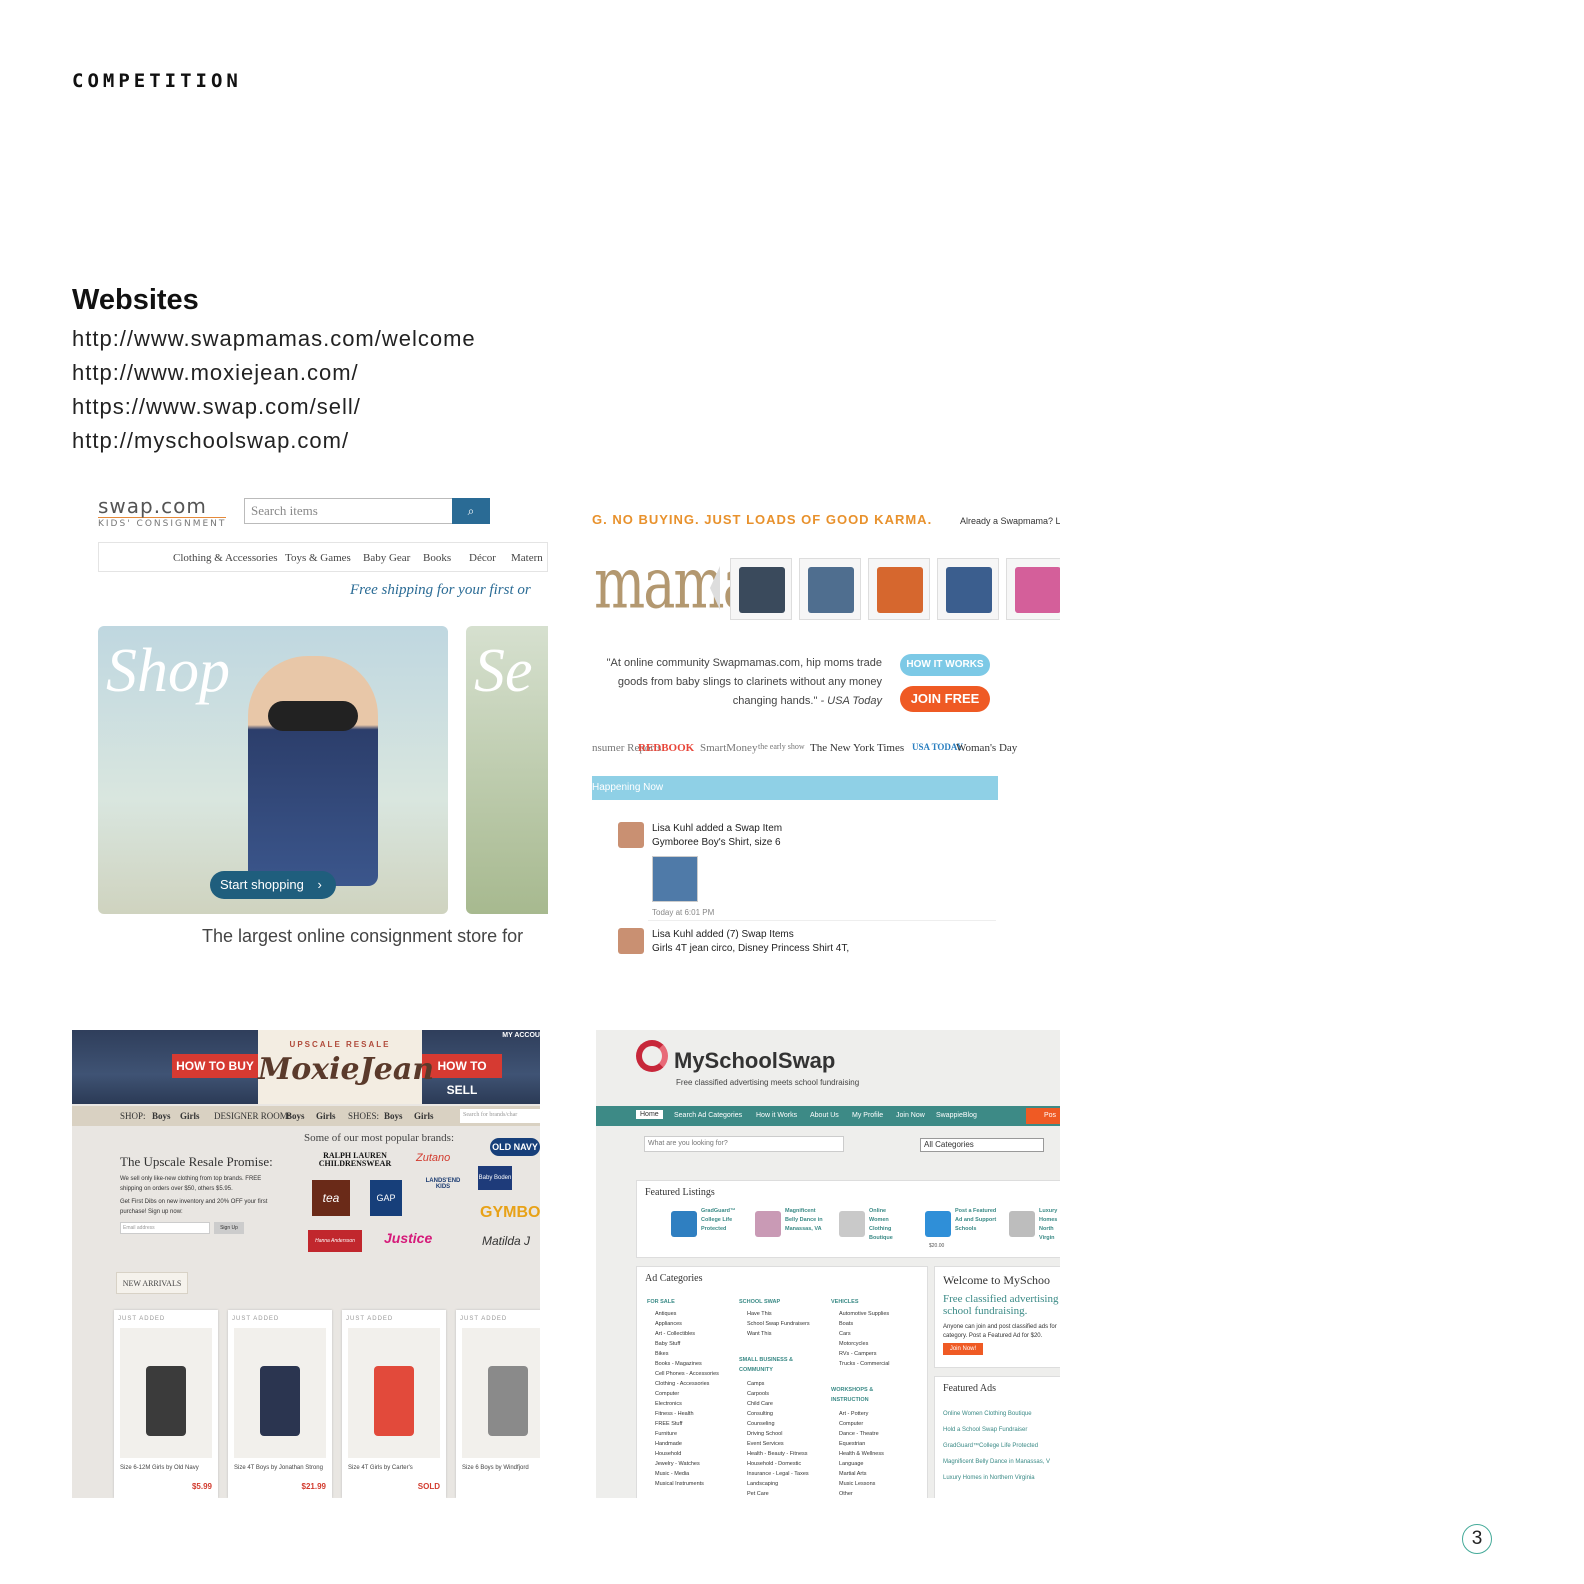  Describe the element at coordinates (318, 558) in the screenshot. I see `swap-nav-item: Toys & Games` at that location.